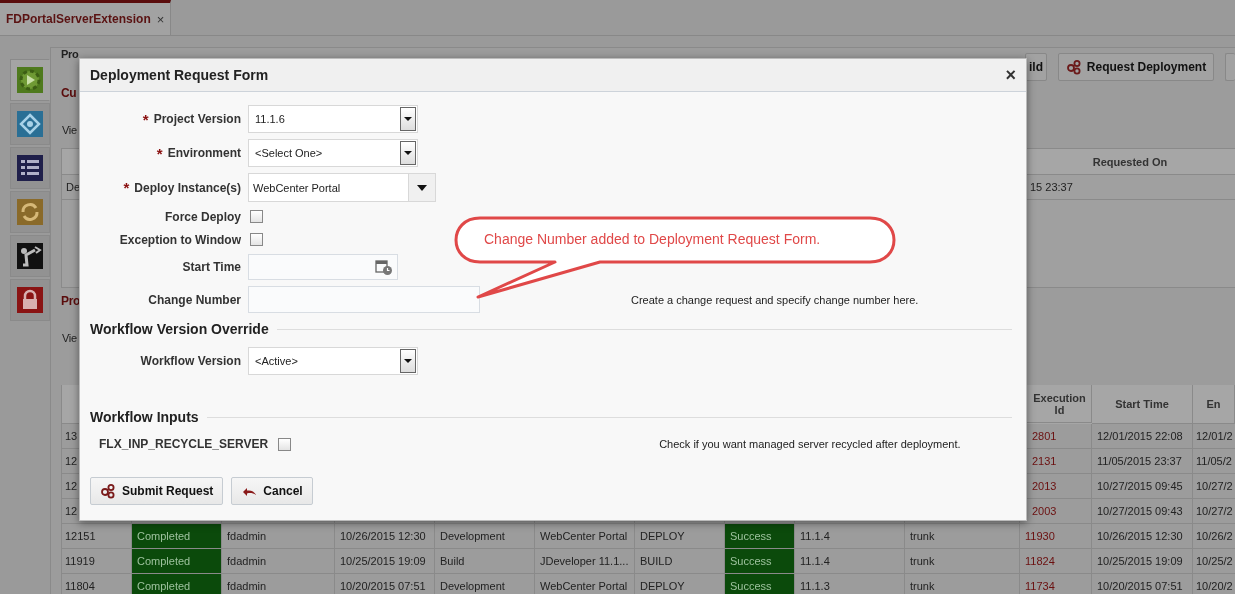 This screenshot has height=594, width=1235. I want to click on lock-icon, so click(30, 300).